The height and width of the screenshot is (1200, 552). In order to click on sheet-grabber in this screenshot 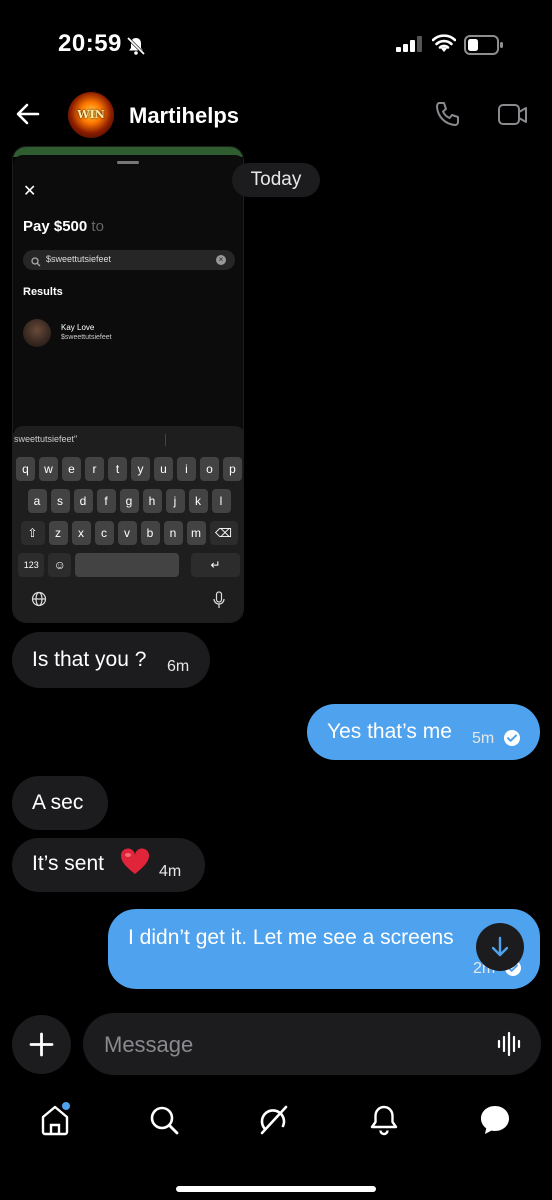, I will do `click(128, 162)`.